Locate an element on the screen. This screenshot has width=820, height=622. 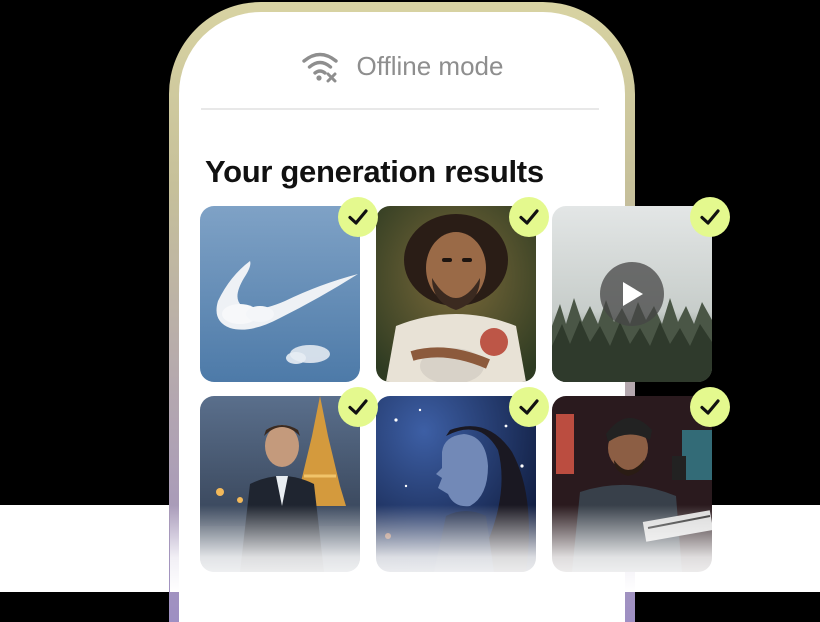
rugby-player-image is located at coordinates (456, 294).